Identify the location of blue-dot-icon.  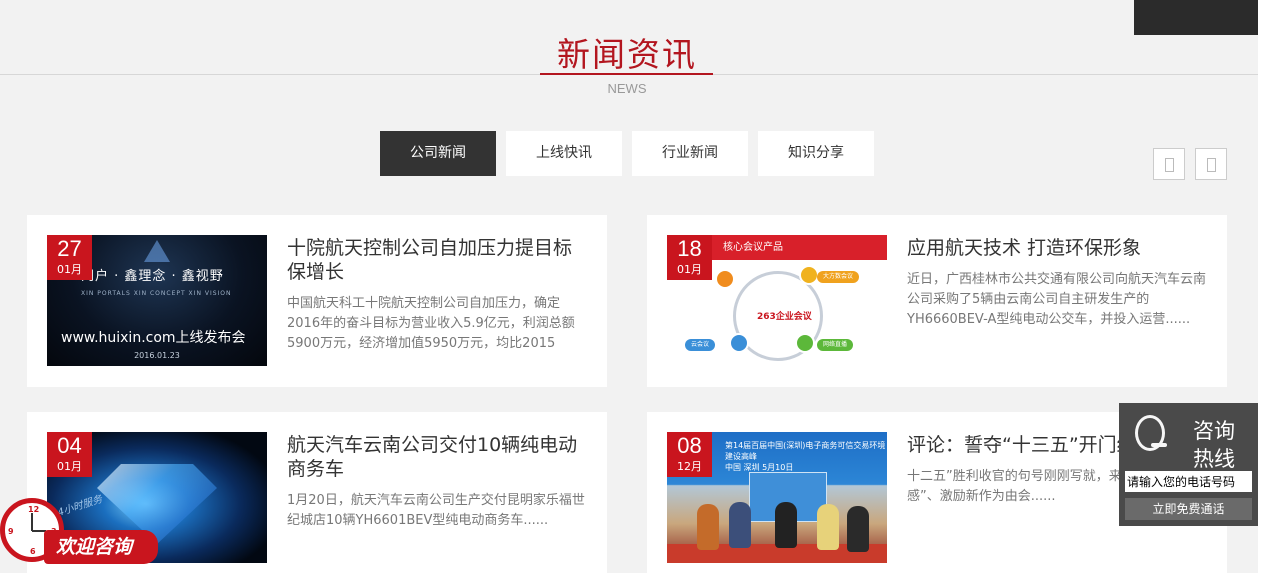
(739, 343).